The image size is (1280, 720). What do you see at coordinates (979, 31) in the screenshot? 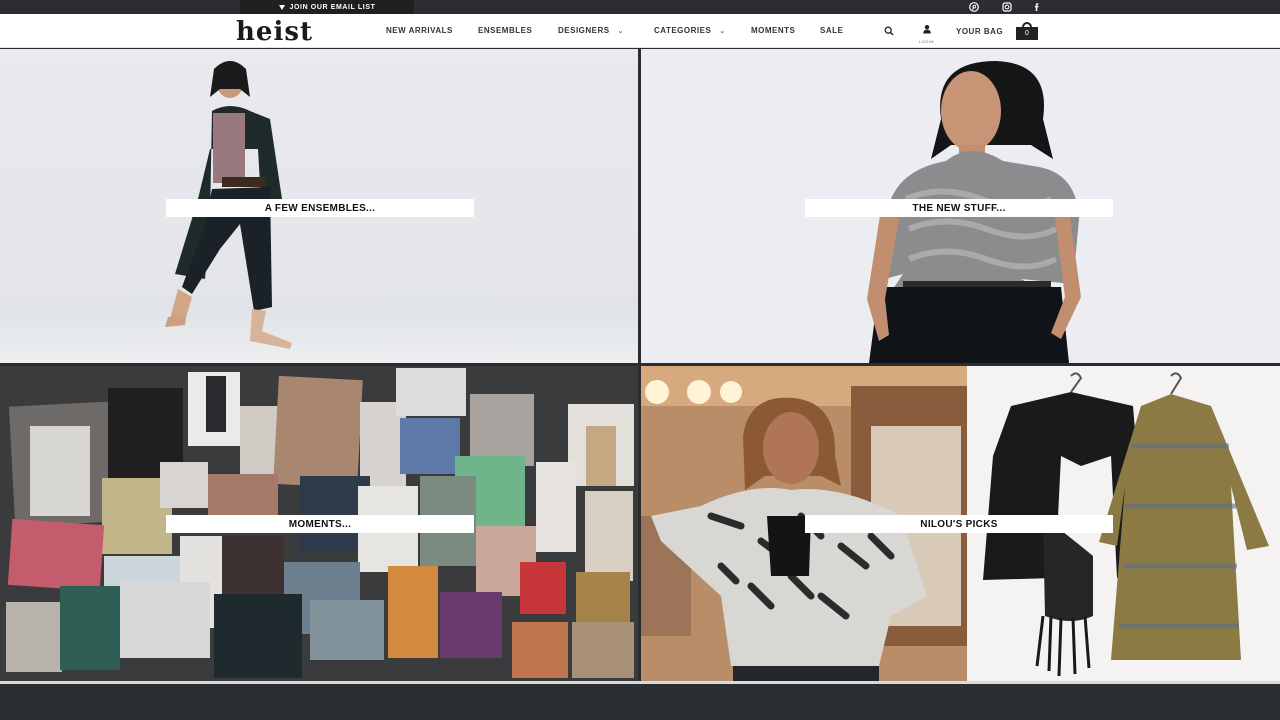
I see `your-bag-link: YOUR BAG` at bounding box center [979, 31].